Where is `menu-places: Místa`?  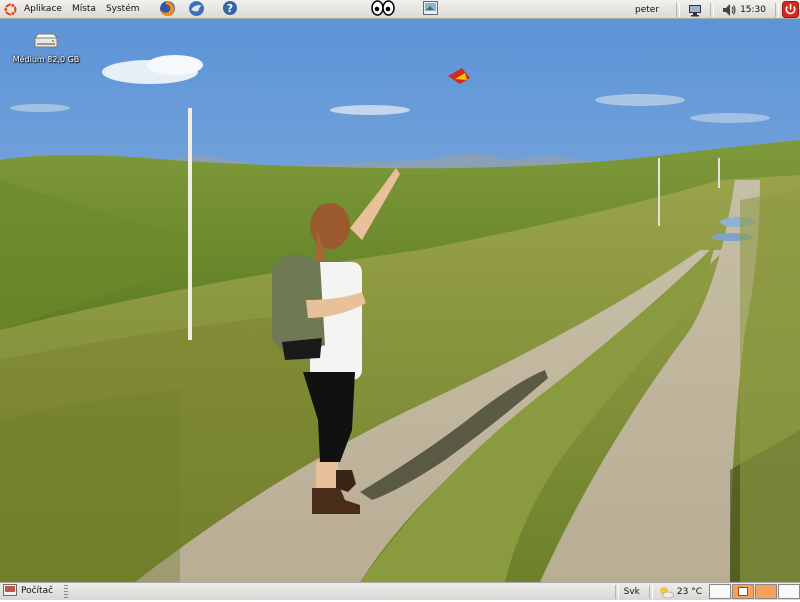
menu-places: Místa is located at coordinates (84, 9).